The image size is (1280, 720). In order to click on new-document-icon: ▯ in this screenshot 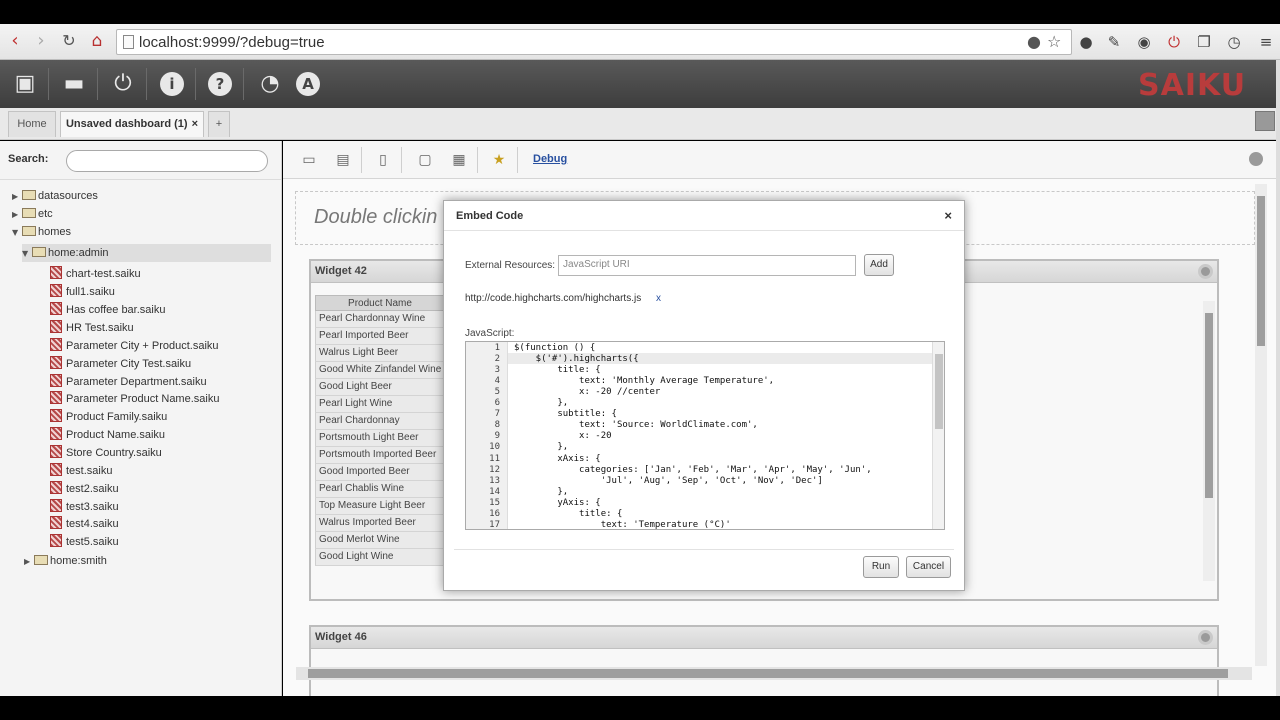, I will do `click(383, 160)`.